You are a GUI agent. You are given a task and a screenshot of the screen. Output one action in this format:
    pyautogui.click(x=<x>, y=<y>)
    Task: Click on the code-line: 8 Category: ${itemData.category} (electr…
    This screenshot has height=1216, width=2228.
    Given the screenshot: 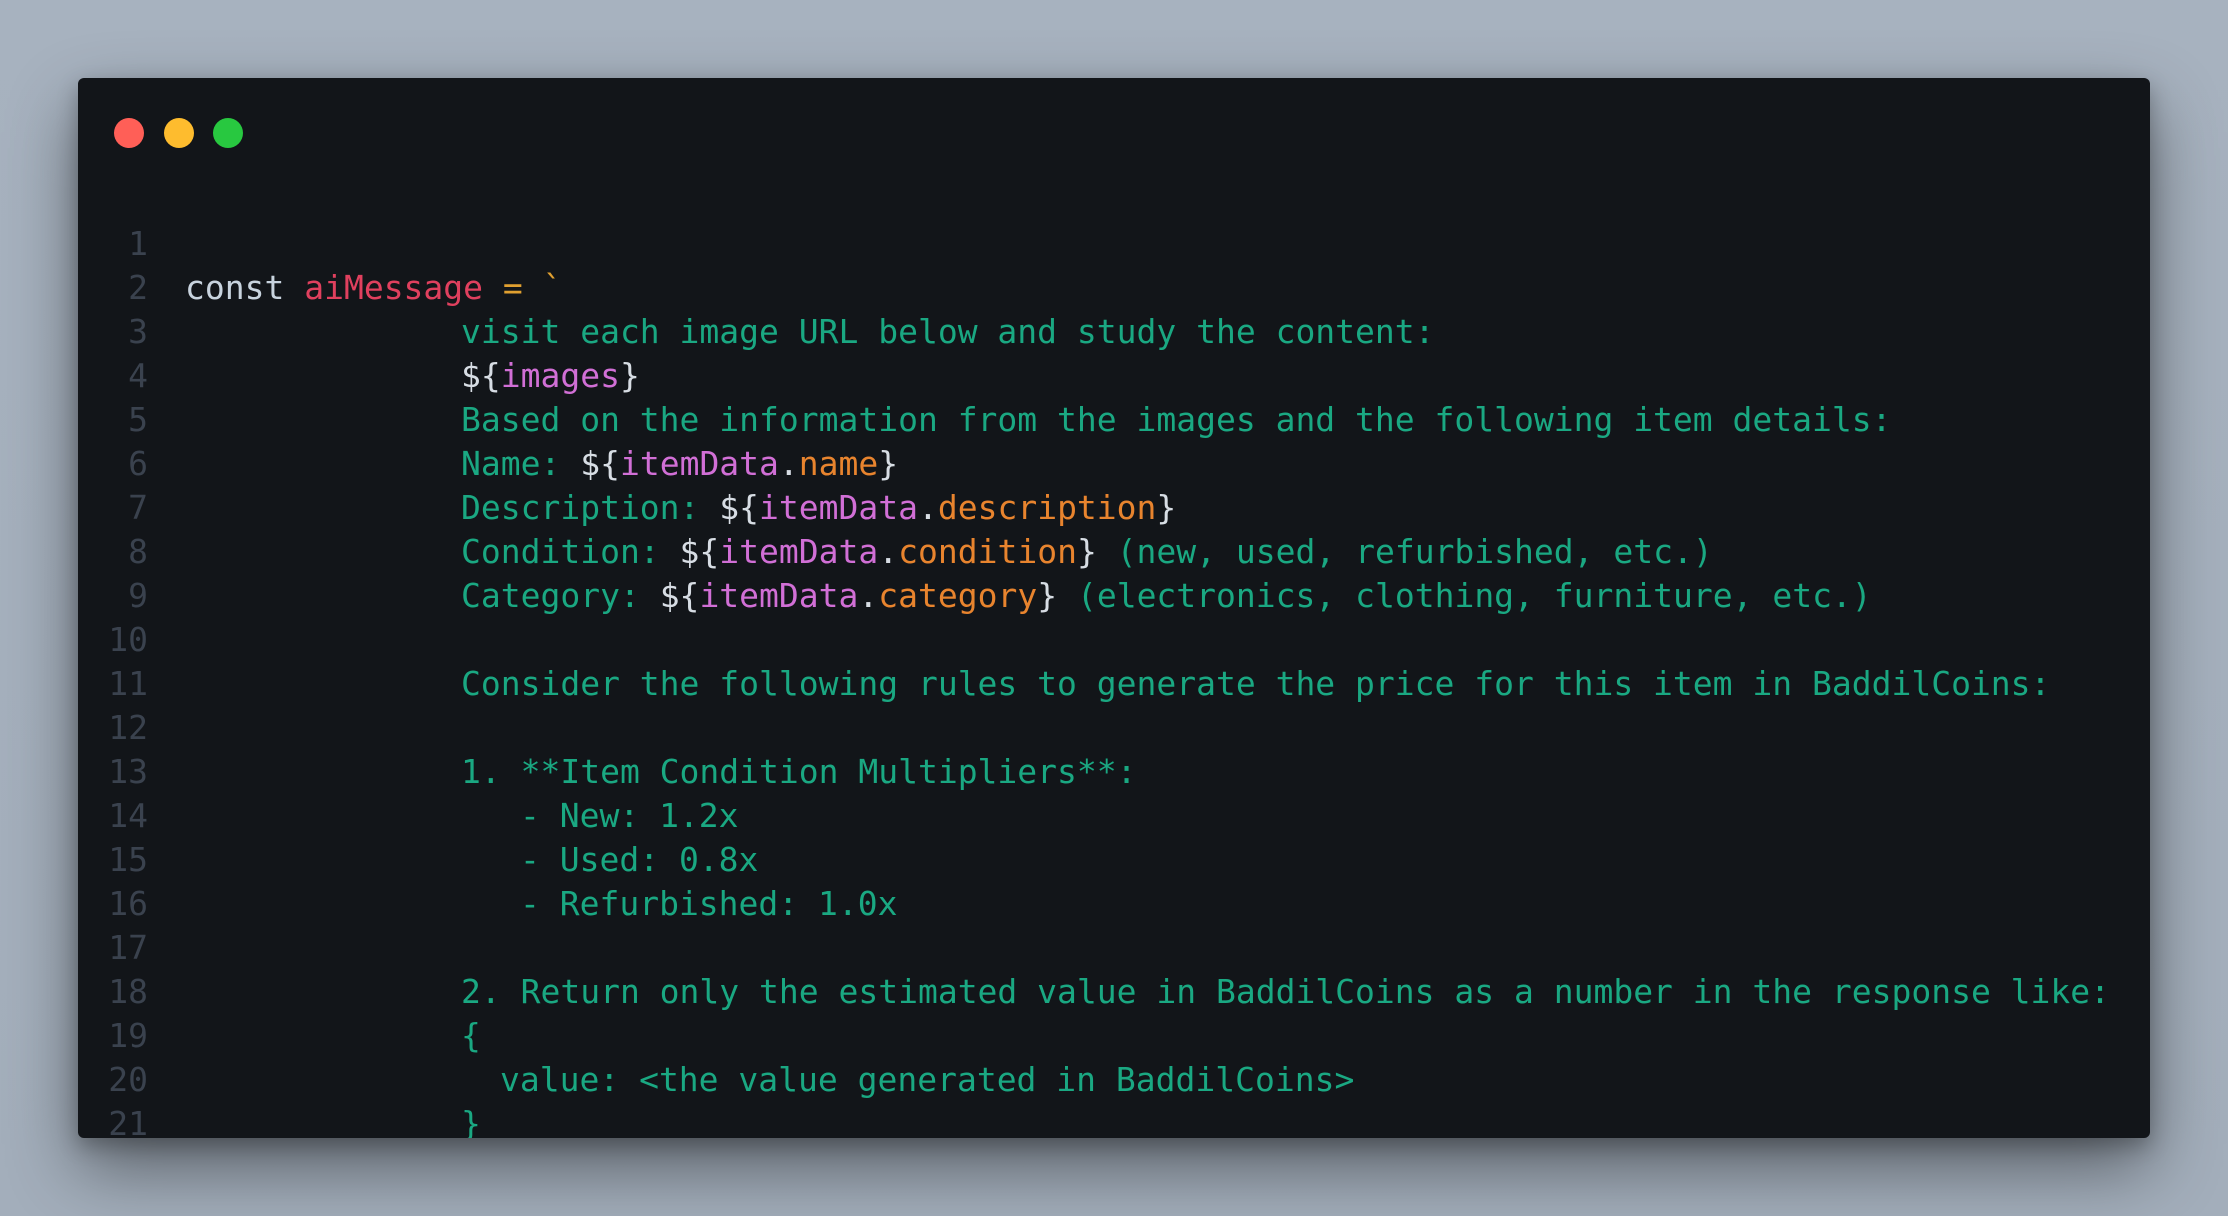 What is the action you would take?
    pyautogui.click(x=1114, y=550)
    